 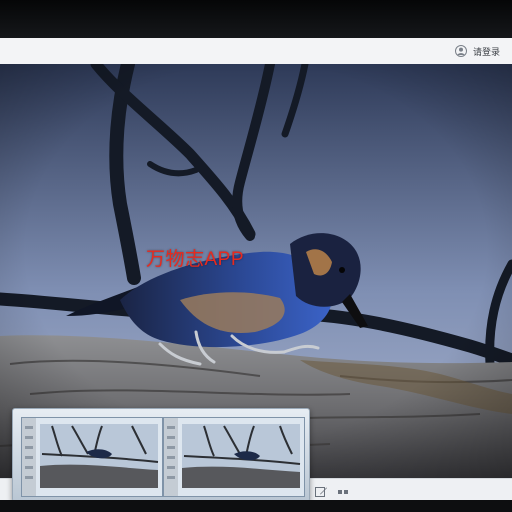 I want to click on user-avatar-icon, so click(x=460, y=51).